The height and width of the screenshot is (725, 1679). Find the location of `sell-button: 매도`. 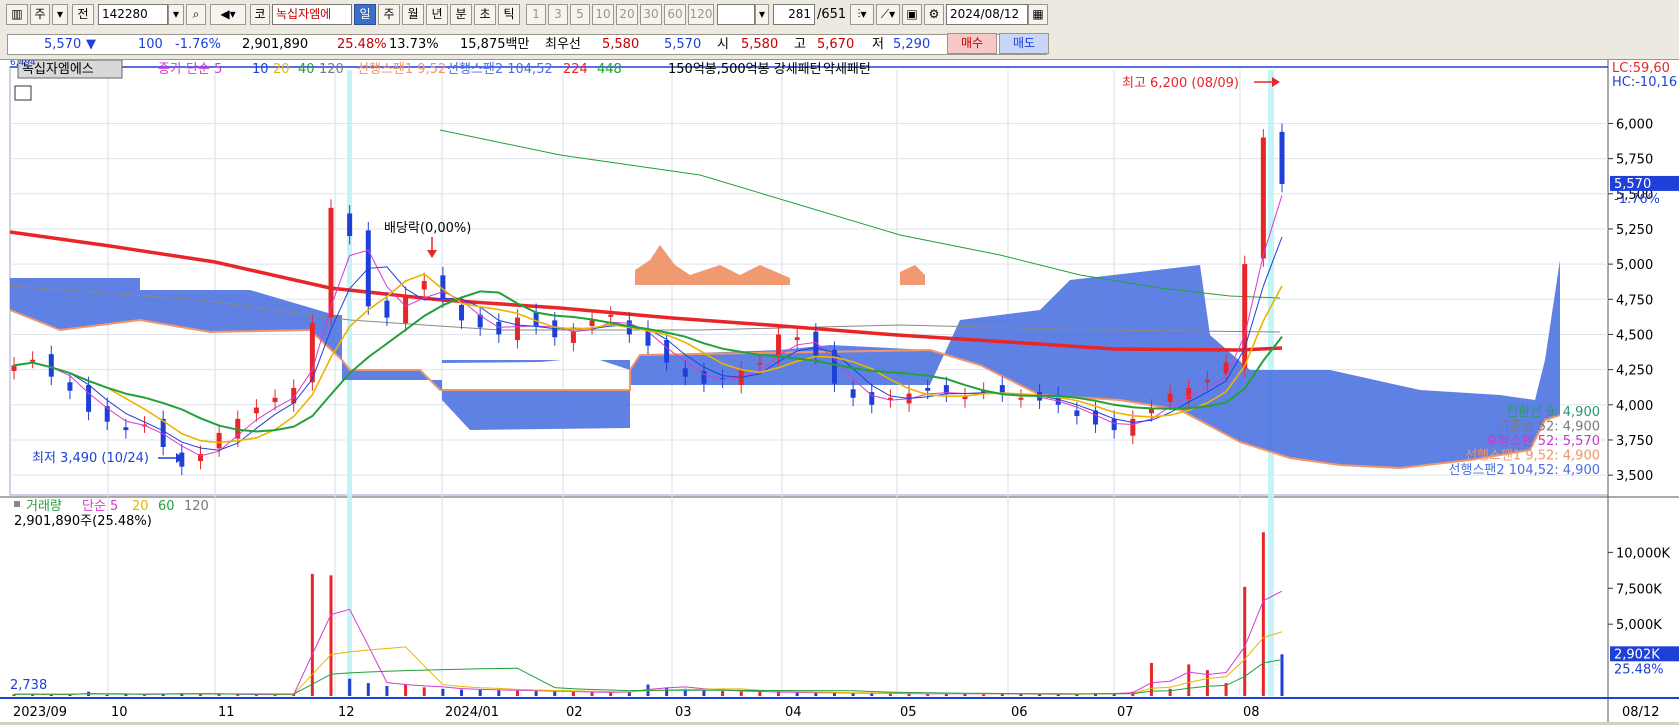

sell-button: 매도 is located at coordinates (1024, 43).